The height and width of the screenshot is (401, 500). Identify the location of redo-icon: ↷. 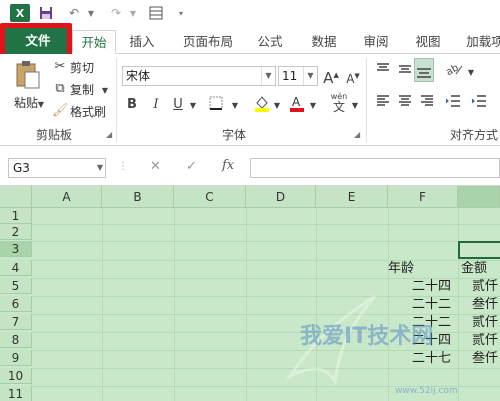
(116, 13).